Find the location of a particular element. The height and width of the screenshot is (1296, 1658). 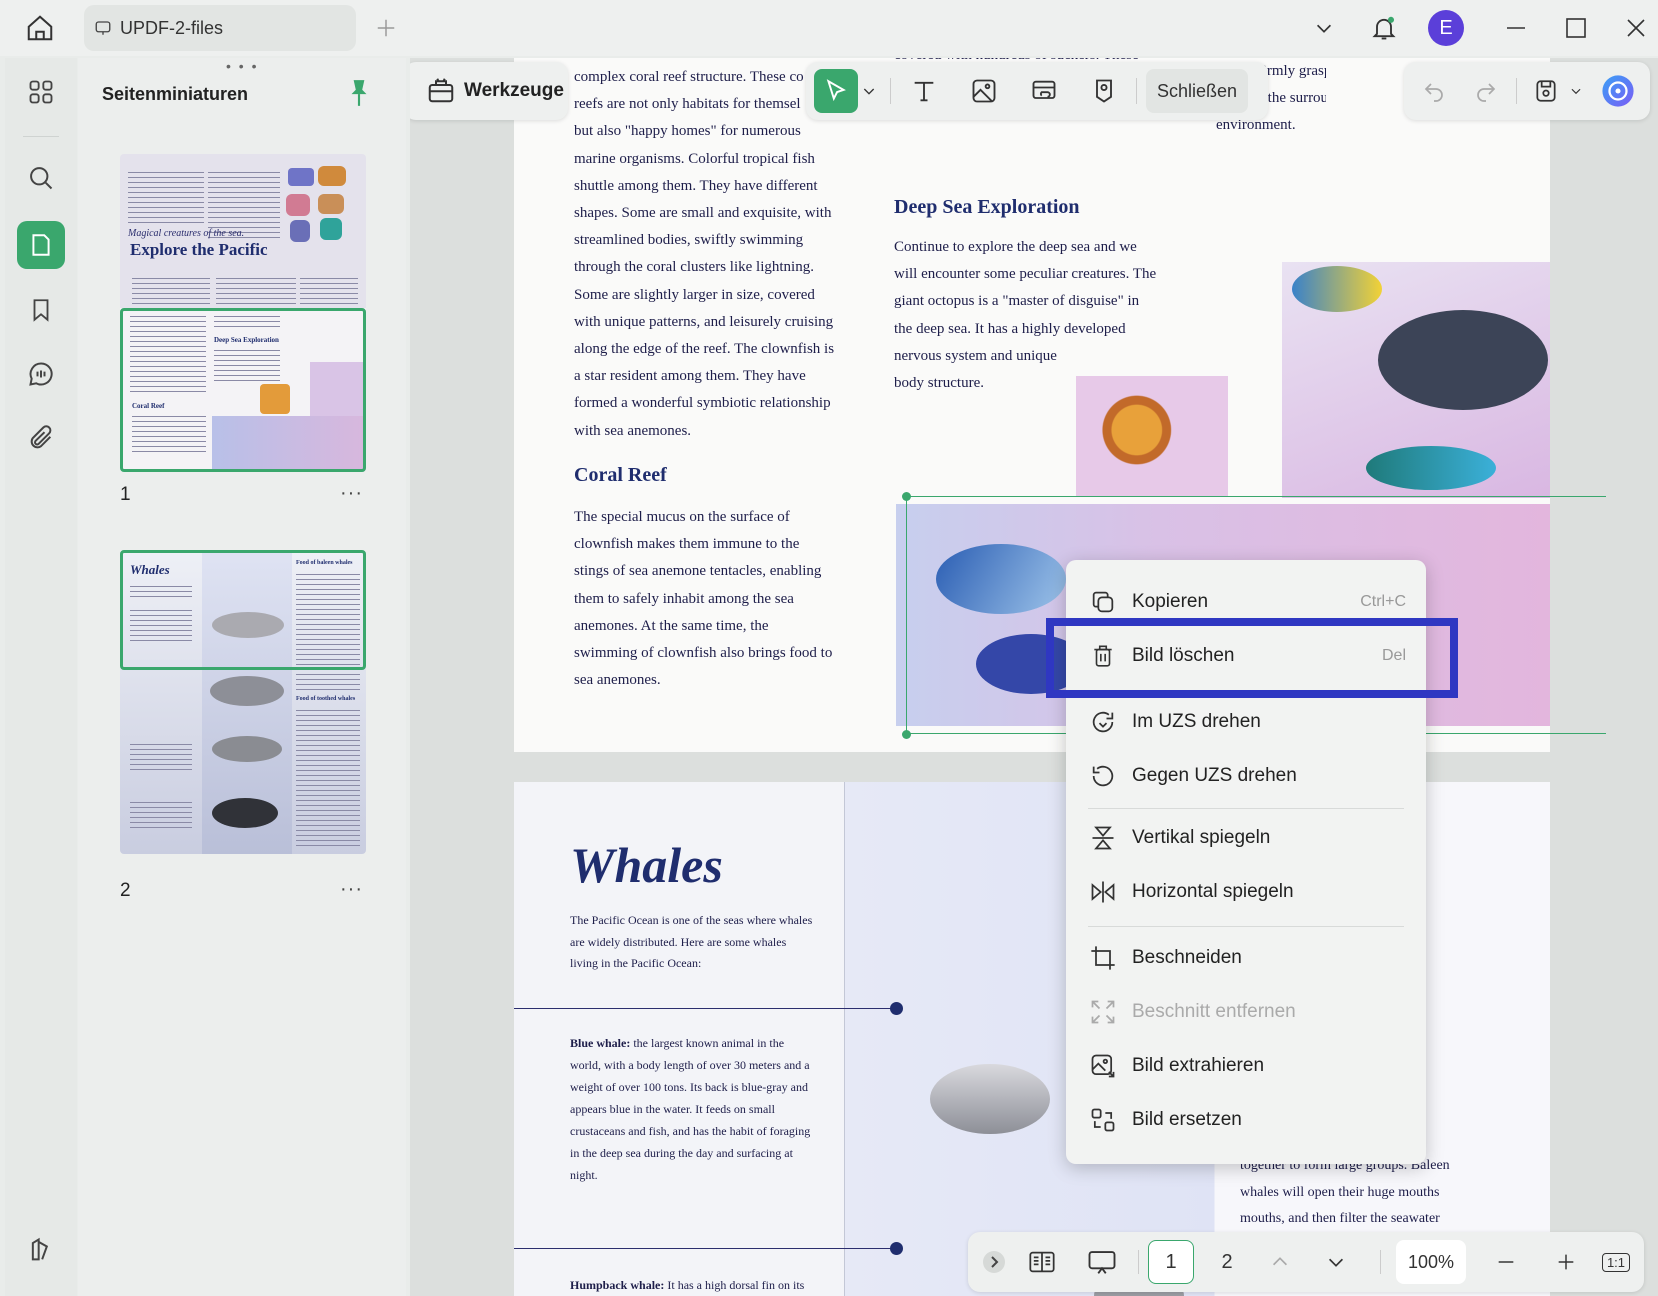

bookmark-icon is located at coordinates (41, 310).